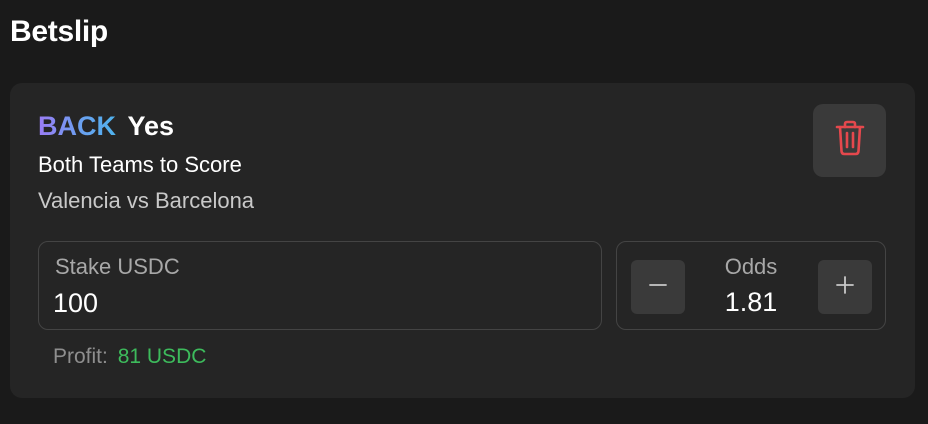 The width and height of the screenshot is (928, 424). I want to click on odds-stepper: Odds 1.81, so click(751, 285).